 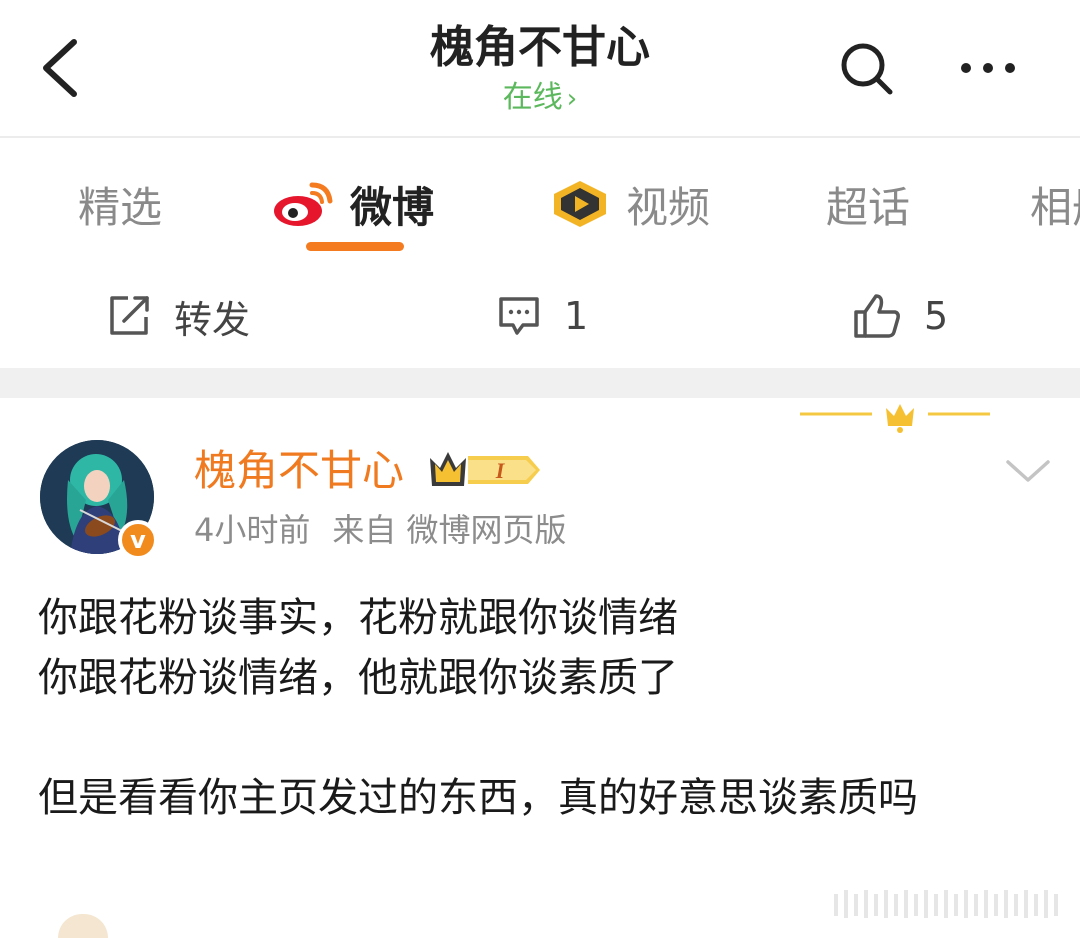 What do you see at coordinates (392, 207) in the screenshot?
I see `tab-label: 微博` at bounding box center [392, 207].